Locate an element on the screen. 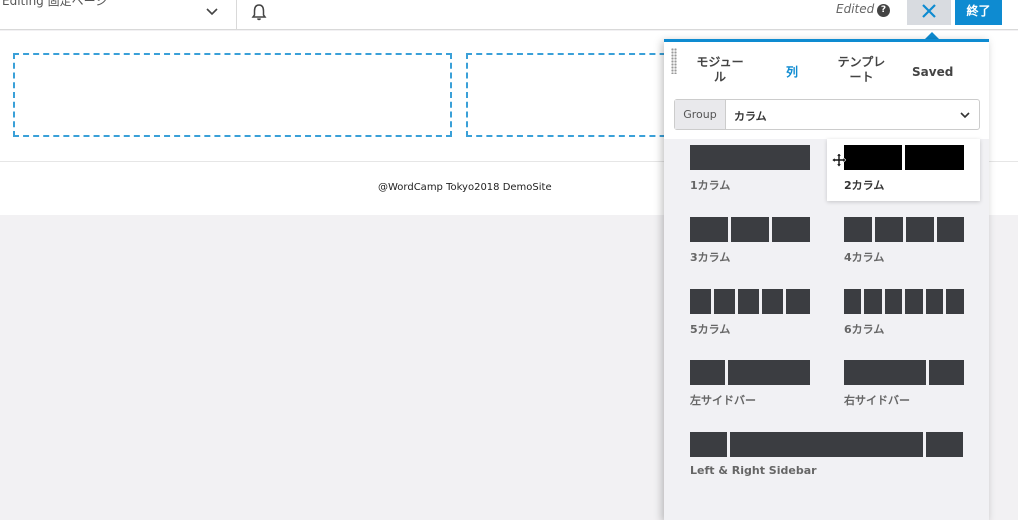  close-panel-button is located at coordinates (929, 12).